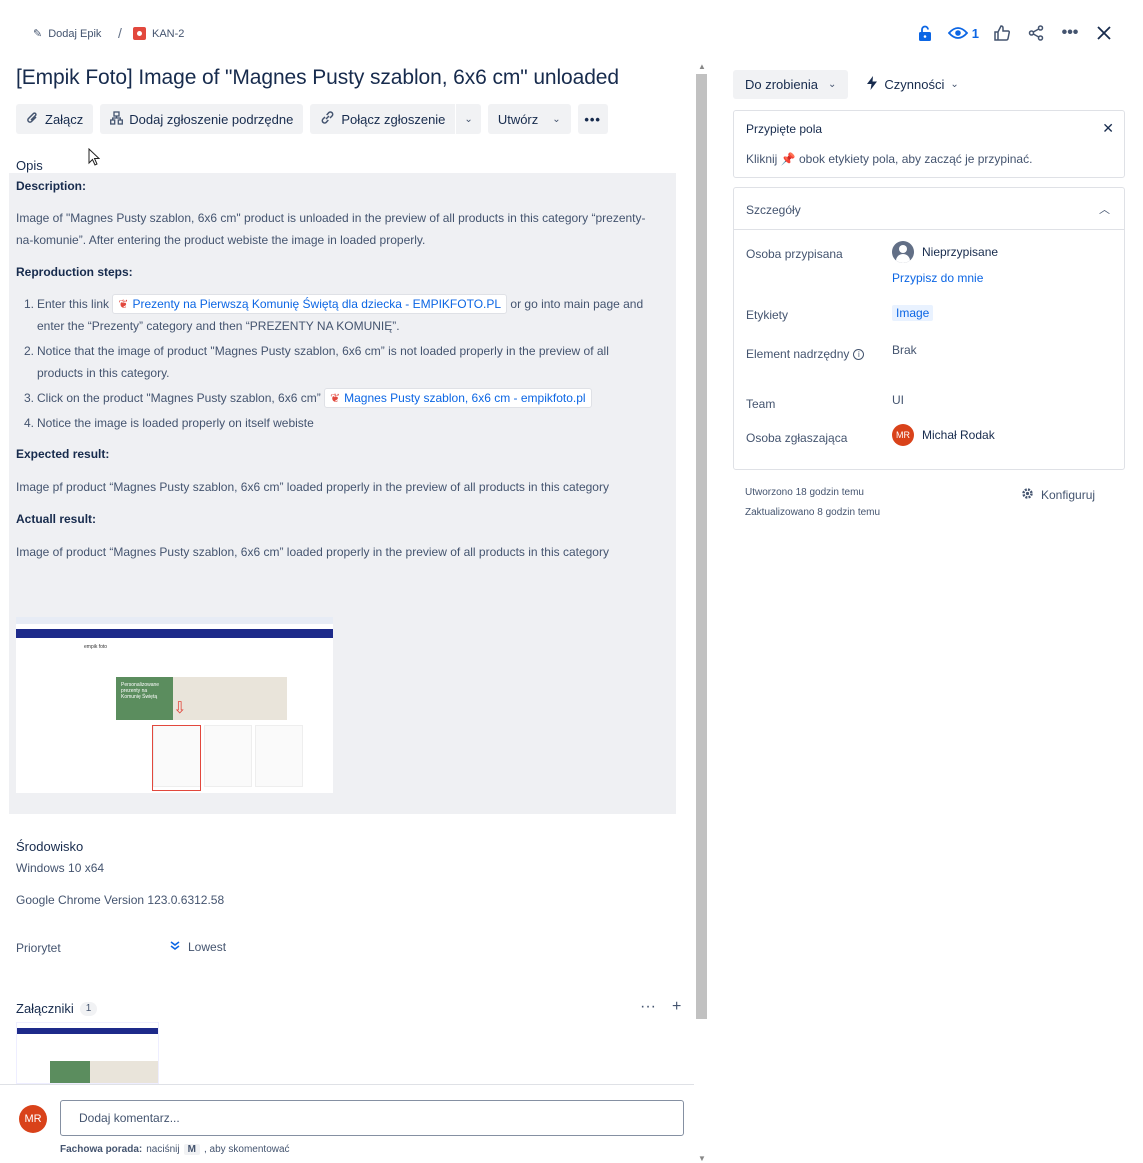 The height and width of the screenshot is (1163, 1143). What do you see at coordinates (813, 512) in the screenshot?
I see `updated-timestamp: Zaktualizowano 8 godzin temu` at bounding box center [813, 512].